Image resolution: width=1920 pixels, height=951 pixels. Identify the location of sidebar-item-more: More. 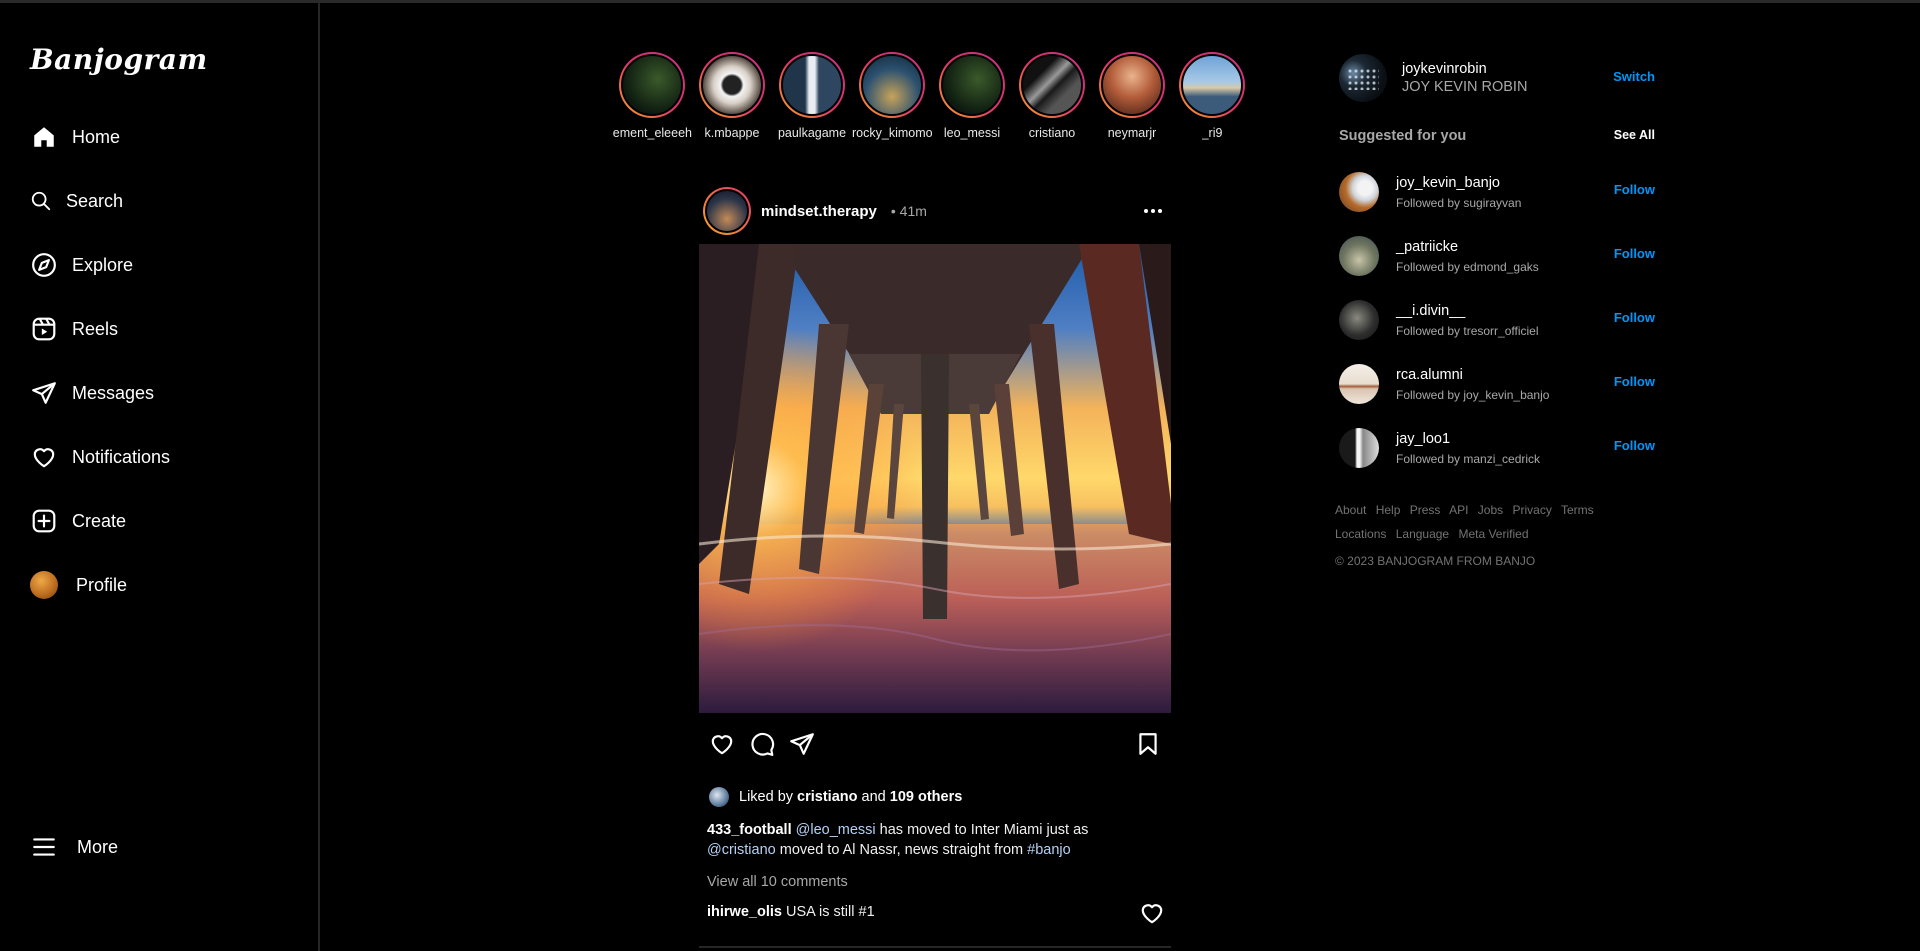
(74, 847).